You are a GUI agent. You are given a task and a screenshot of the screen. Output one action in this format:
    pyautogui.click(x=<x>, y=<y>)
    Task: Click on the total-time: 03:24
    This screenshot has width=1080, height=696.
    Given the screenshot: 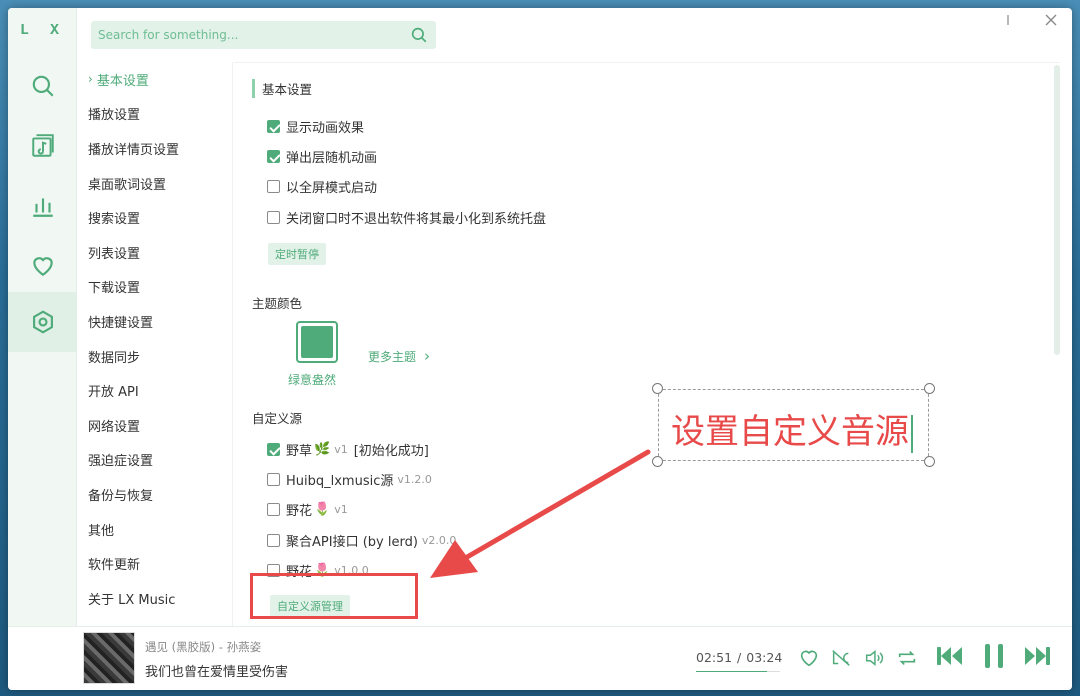 What is the action you would take?
    pyautogui.click(x=764, y=657)
    